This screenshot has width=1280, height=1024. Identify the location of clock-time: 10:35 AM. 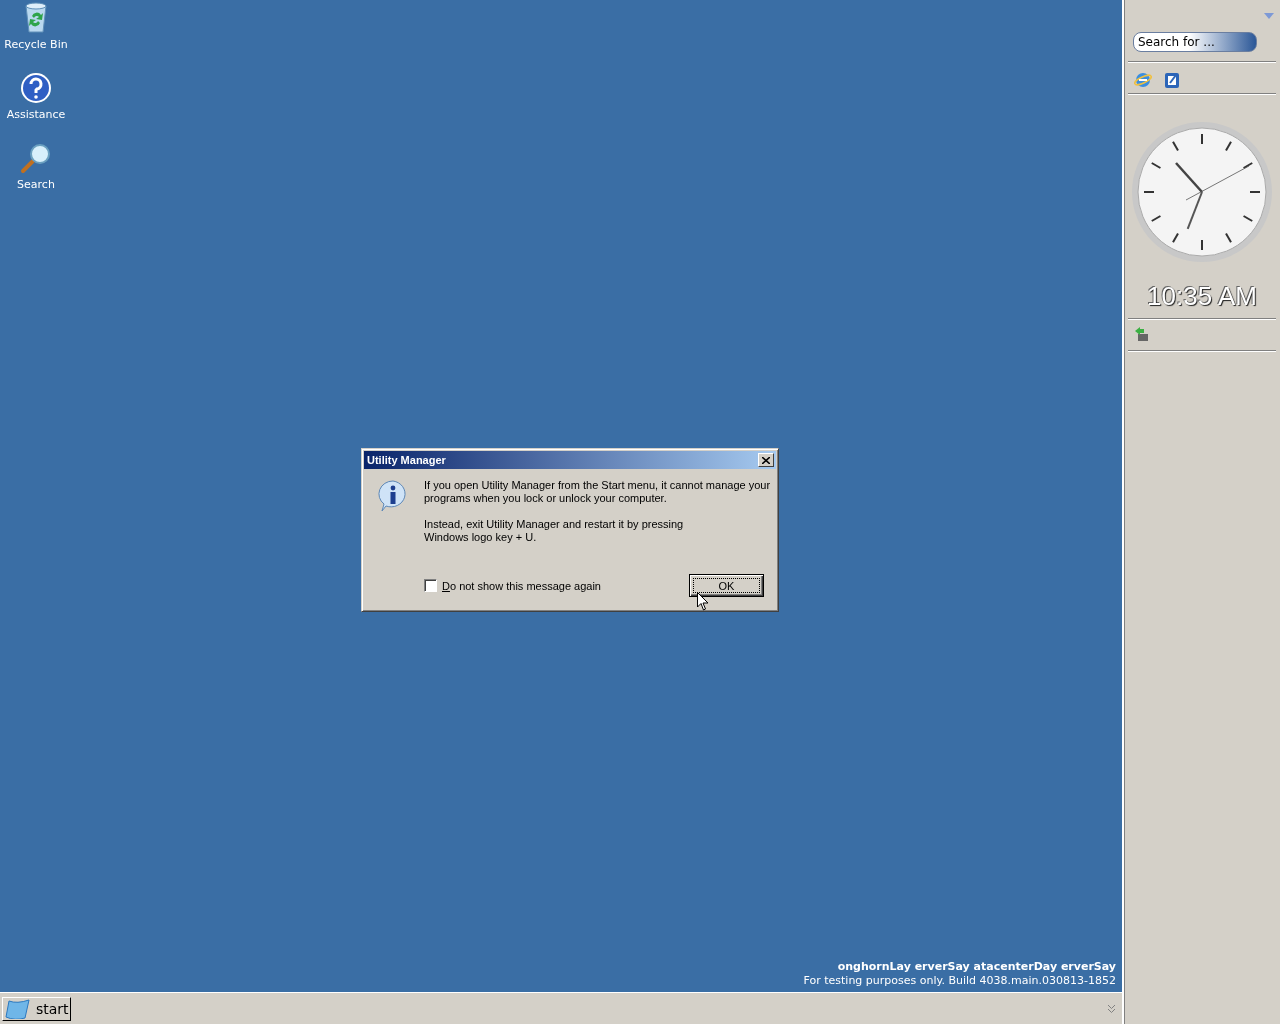
(1202, 296).